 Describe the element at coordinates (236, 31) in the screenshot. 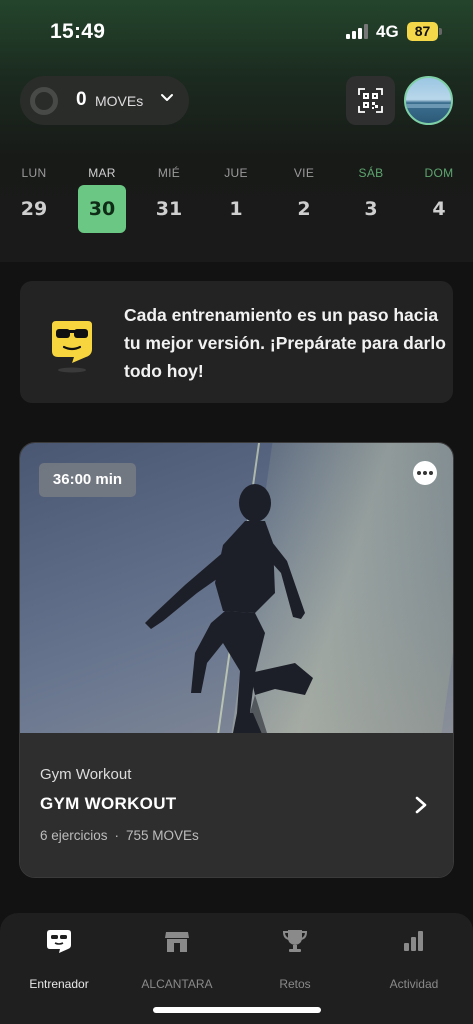

I see `status-bar: 15:49 4G 87` at that location.